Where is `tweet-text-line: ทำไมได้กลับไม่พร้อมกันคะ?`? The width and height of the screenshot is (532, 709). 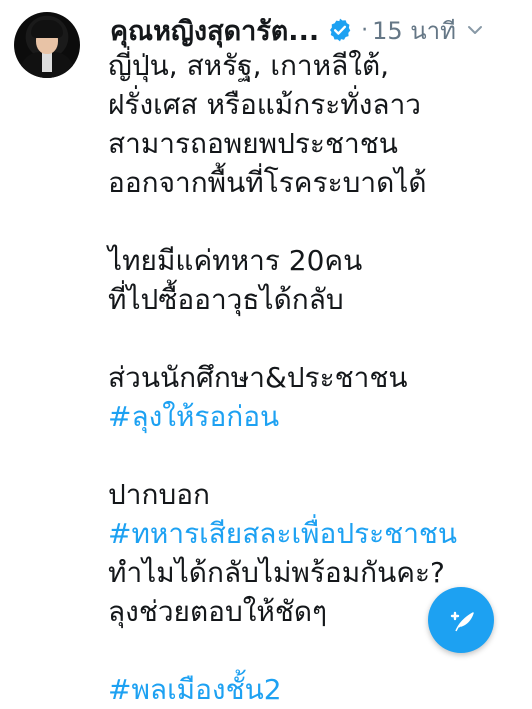 tweet-text-line: ทำไมได้กลับไม่พร้อมกันคะ? is located at coordinates (276, 572).